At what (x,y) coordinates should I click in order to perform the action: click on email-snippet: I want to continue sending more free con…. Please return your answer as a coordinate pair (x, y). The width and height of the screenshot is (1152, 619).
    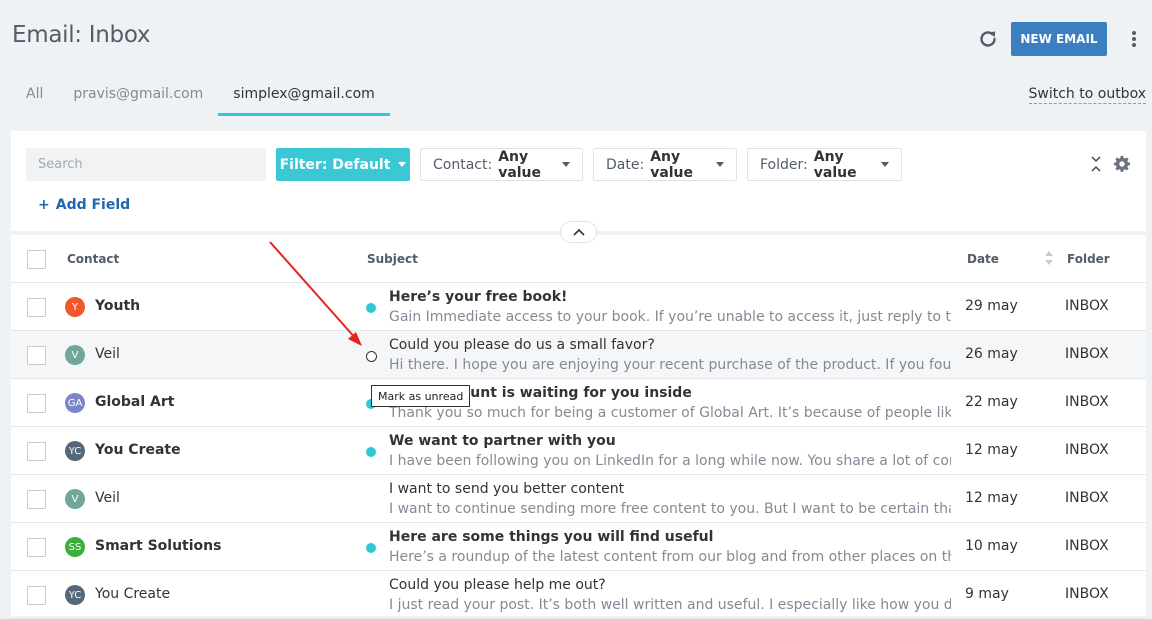
    Looking at the image, I should click on (670, 509).